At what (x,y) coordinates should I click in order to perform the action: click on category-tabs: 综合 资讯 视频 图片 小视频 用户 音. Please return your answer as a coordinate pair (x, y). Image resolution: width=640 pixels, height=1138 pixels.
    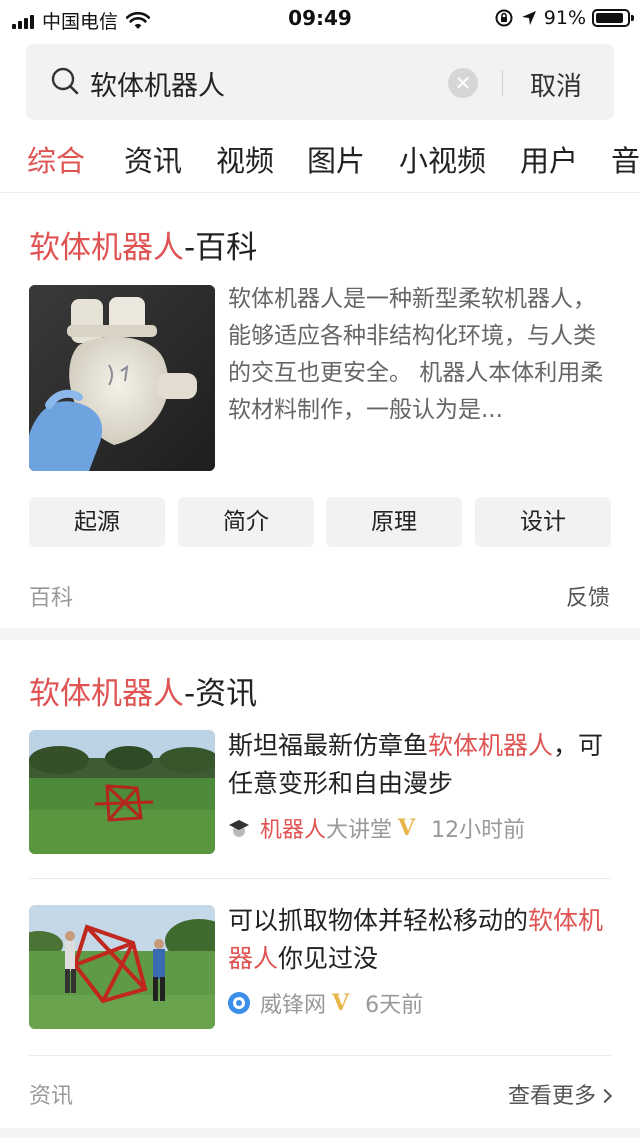
    Looking at the image, I should click on (320, 163).